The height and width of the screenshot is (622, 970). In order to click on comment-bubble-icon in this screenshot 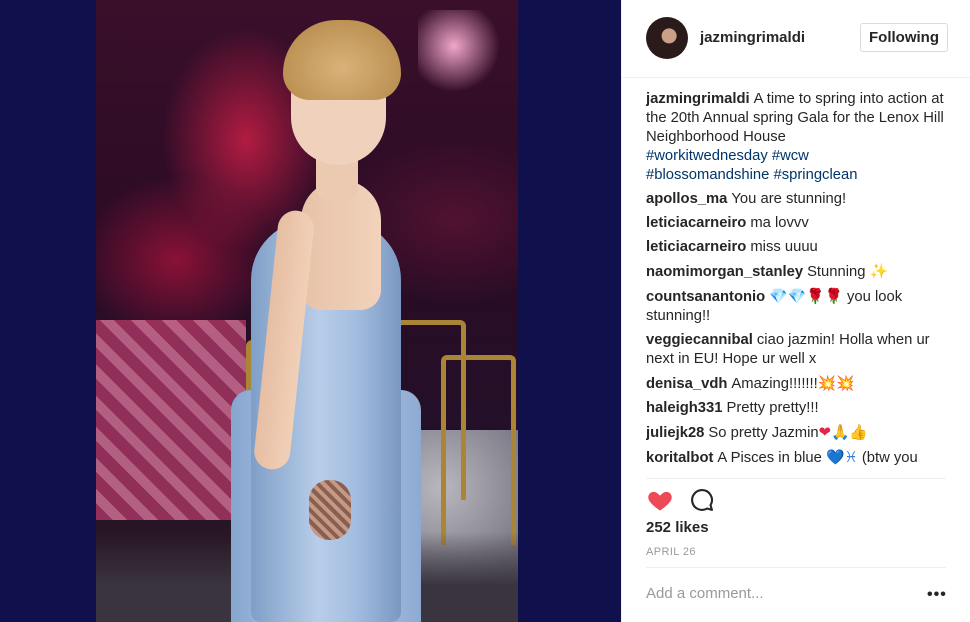, I will do `click(702, 500)`.